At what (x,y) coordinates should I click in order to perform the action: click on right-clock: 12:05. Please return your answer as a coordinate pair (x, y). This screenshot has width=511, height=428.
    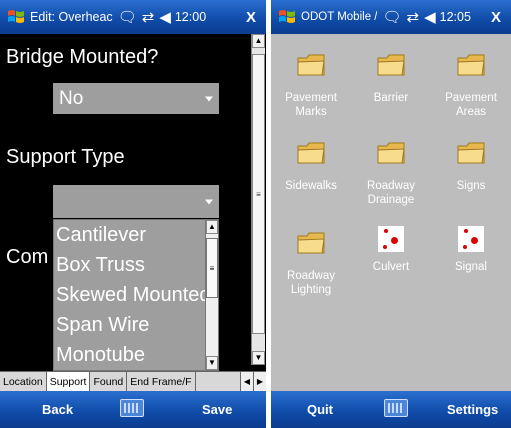
    Looking at the image, I should click on (455, 17).